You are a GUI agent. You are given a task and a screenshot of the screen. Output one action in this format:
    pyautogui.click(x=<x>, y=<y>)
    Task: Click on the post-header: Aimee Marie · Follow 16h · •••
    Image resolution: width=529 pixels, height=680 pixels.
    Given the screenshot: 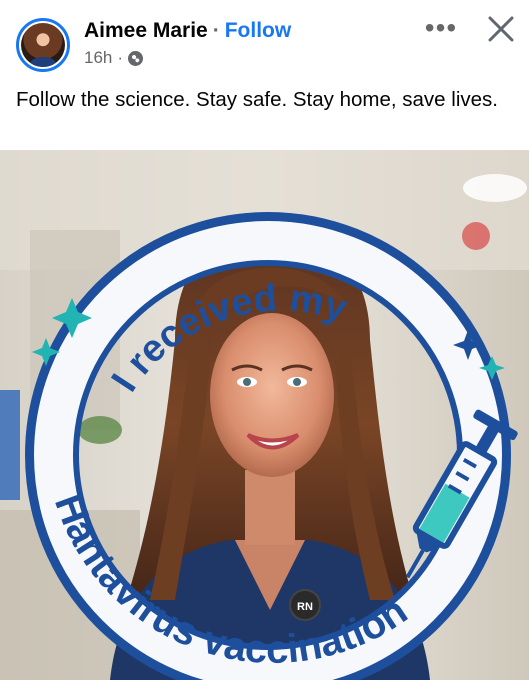 What is the action you would take?
    pyautogui.click(x=264, y=40)
    